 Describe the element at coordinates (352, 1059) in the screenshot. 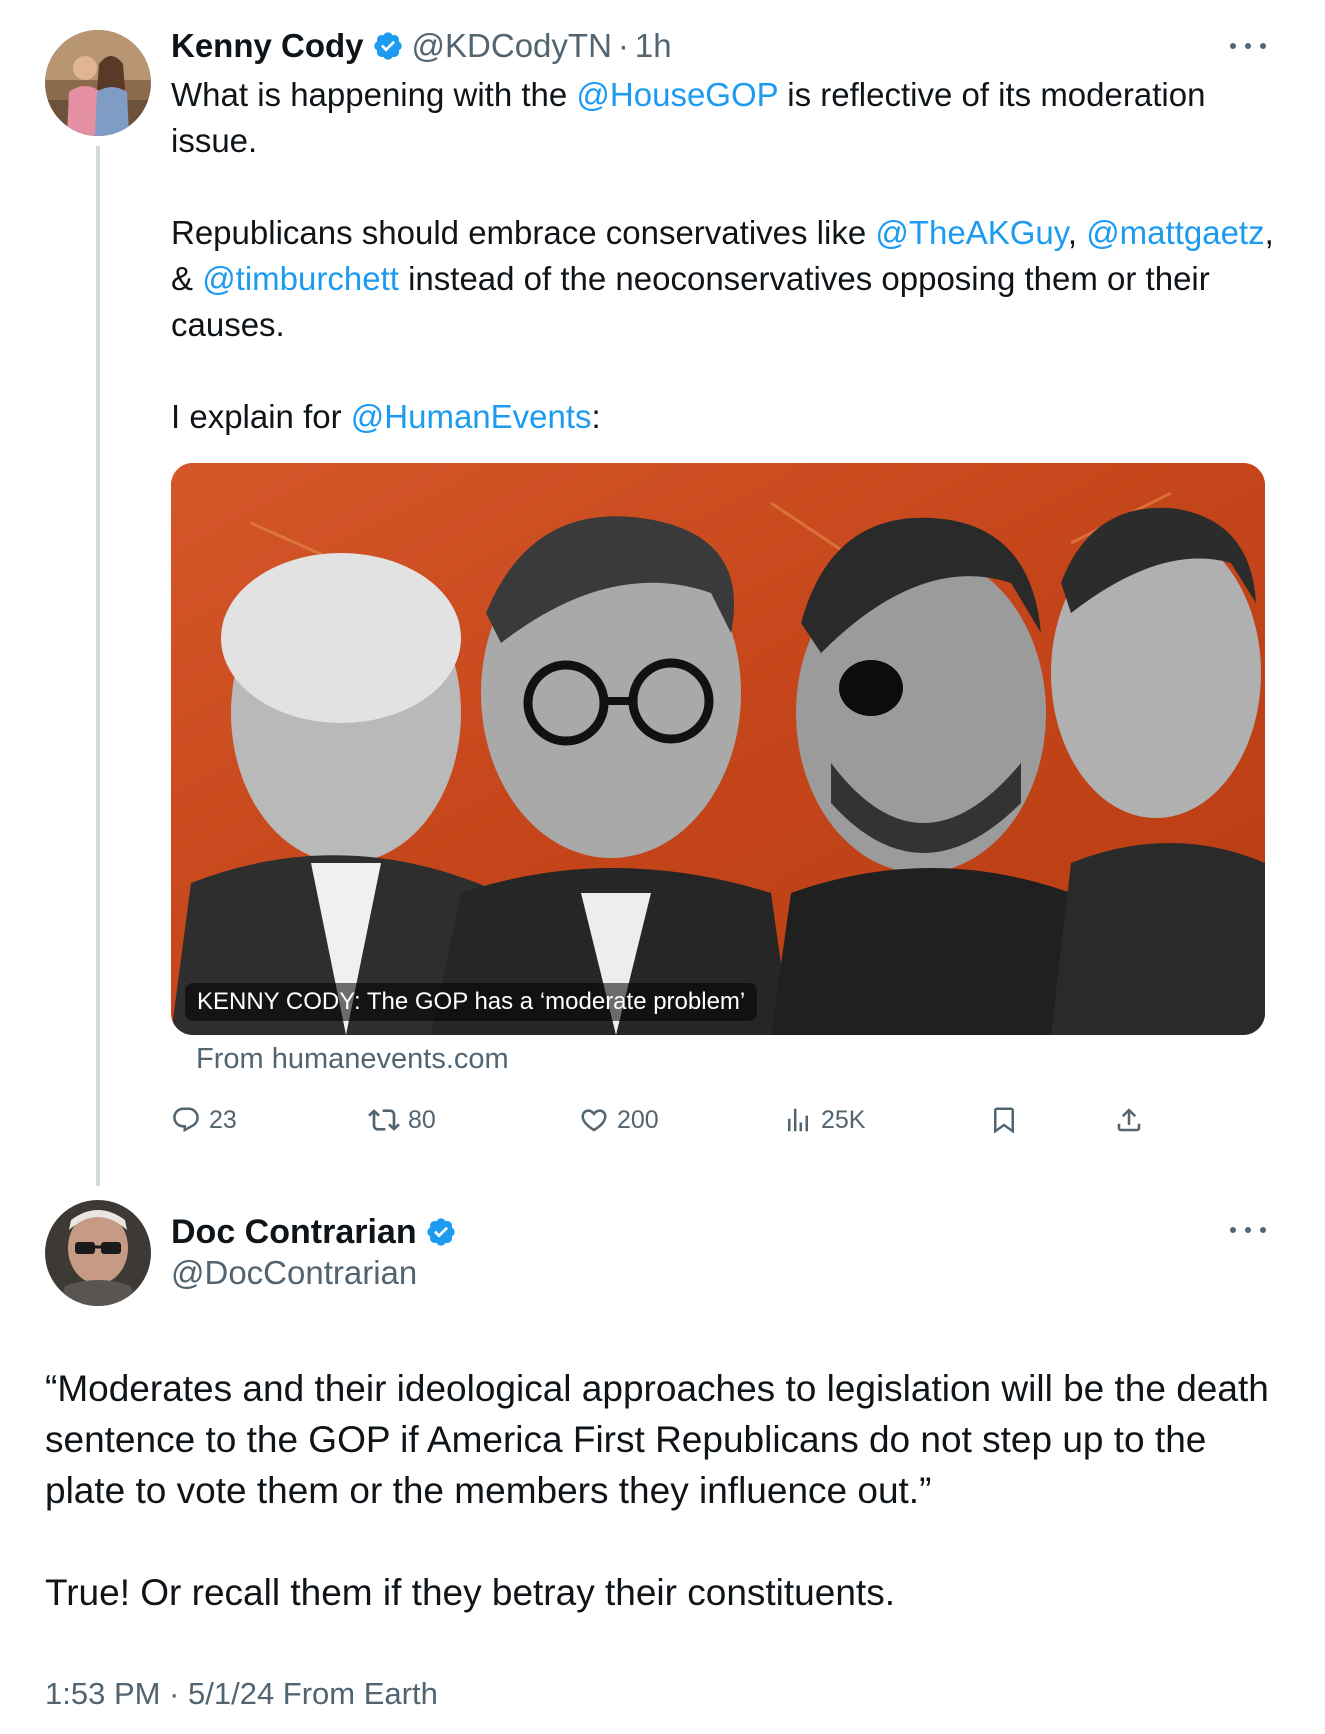

I see `link-card-source: From humanevents.com` at that location.